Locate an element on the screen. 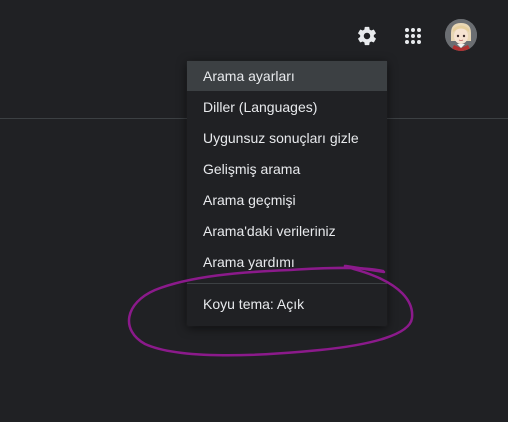  menu-item-search-help: Arama yardımı is located at coordinates (287, 262).